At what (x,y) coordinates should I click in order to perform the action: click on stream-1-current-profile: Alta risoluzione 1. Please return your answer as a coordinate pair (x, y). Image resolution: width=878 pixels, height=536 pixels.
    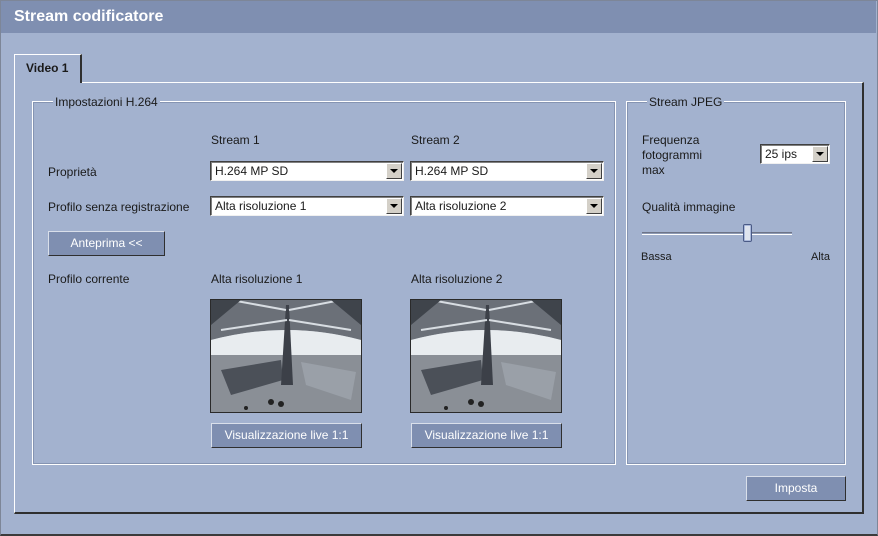
    Looking at the image, I should click on (257, 279).